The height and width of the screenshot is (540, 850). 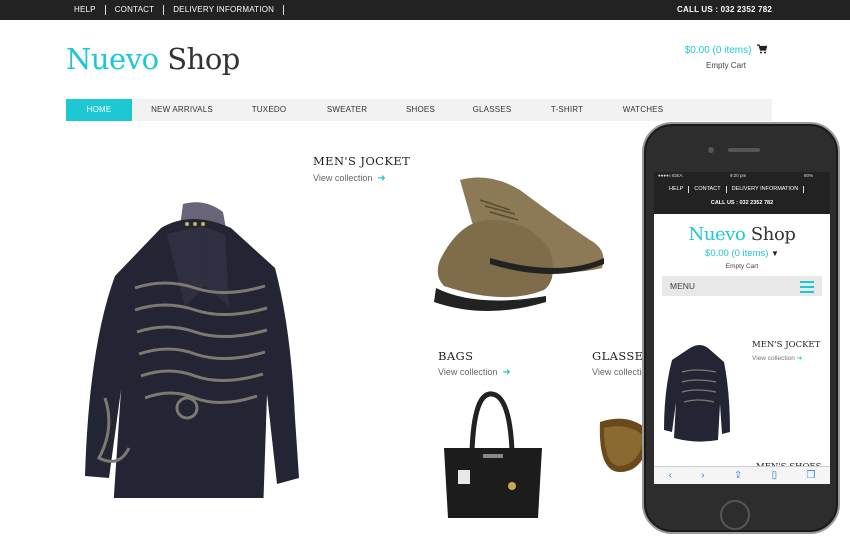 What do you see at coordinates (567, 110) in the screenshot?
I see `nav-item-t-shirt: T-SHIRT` at bounding box center [567, 110].